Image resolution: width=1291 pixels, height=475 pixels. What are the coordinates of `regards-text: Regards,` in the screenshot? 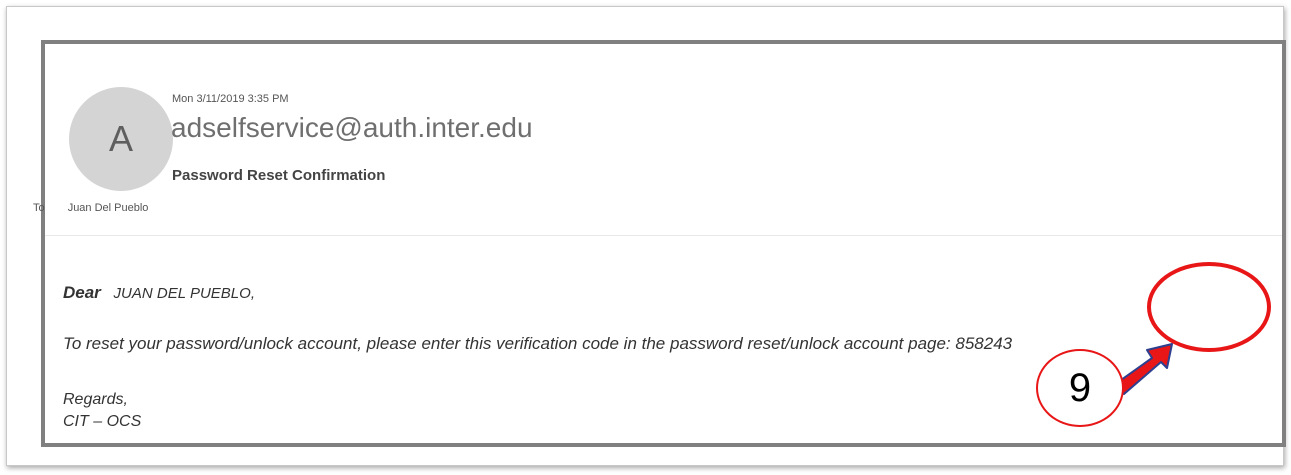 It's located at (95, 399).